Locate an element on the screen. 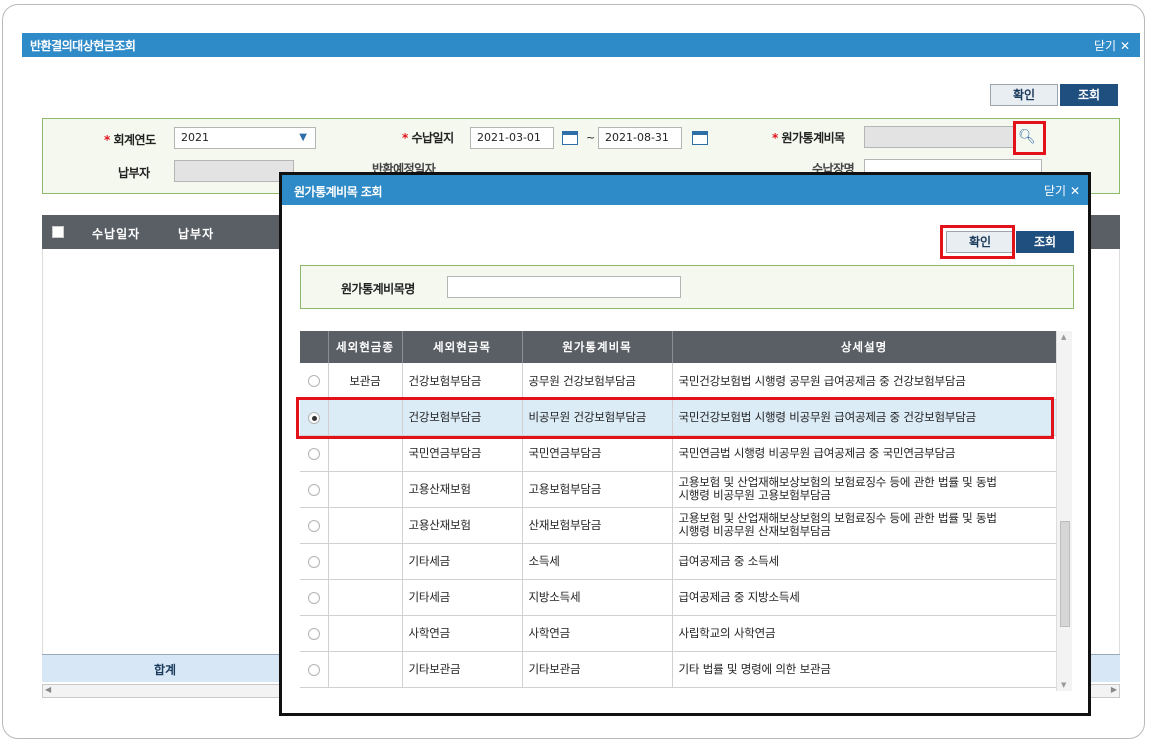 This screenshot has height=742, width=1150. cell-item: 기타보관금 is located at coordinates (462, 669).